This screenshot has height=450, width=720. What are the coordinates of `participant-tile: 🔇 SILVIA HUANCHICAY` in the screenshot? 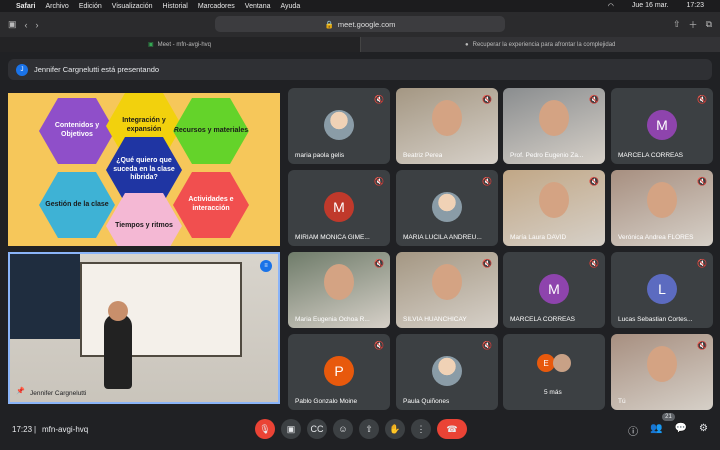 It's located at (447, 290).